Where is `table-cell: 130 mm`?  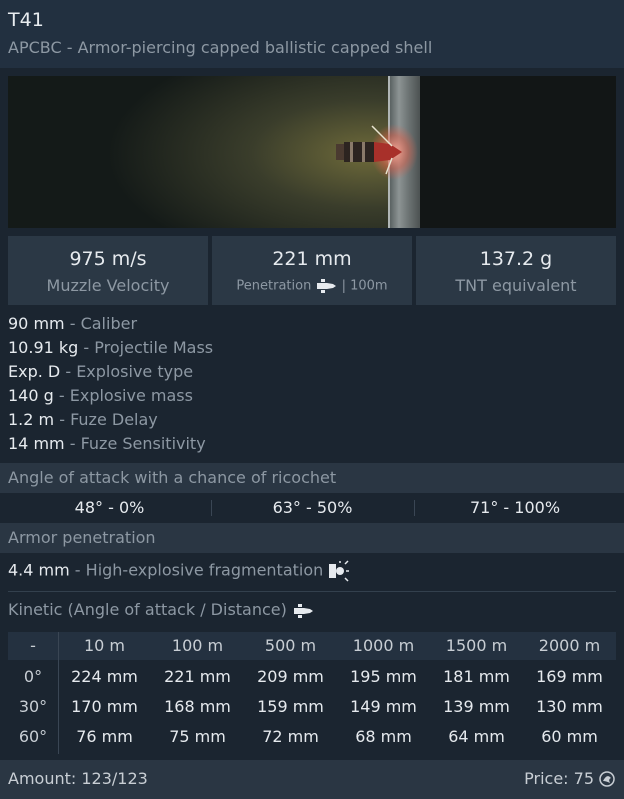
table-cell: 130 mm is located at coordinates (569, 706).